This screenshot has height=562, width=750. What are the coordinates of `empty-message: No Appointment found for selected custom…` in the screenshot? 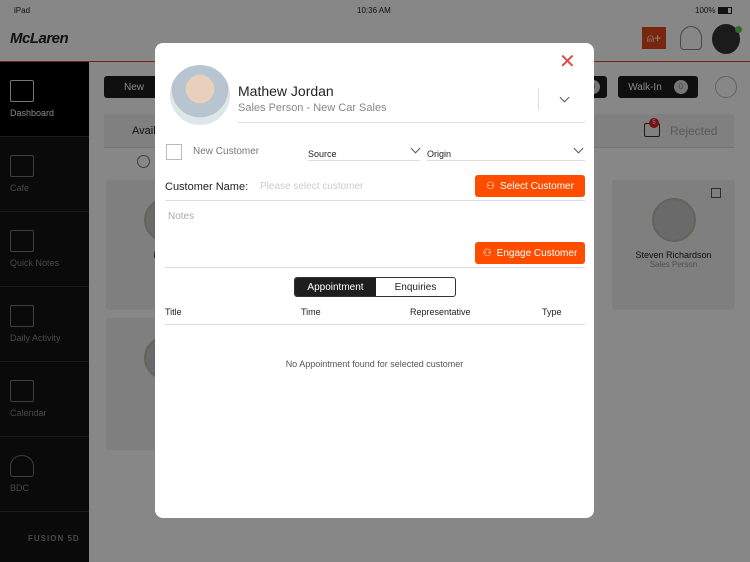 It's located at (374, 364).